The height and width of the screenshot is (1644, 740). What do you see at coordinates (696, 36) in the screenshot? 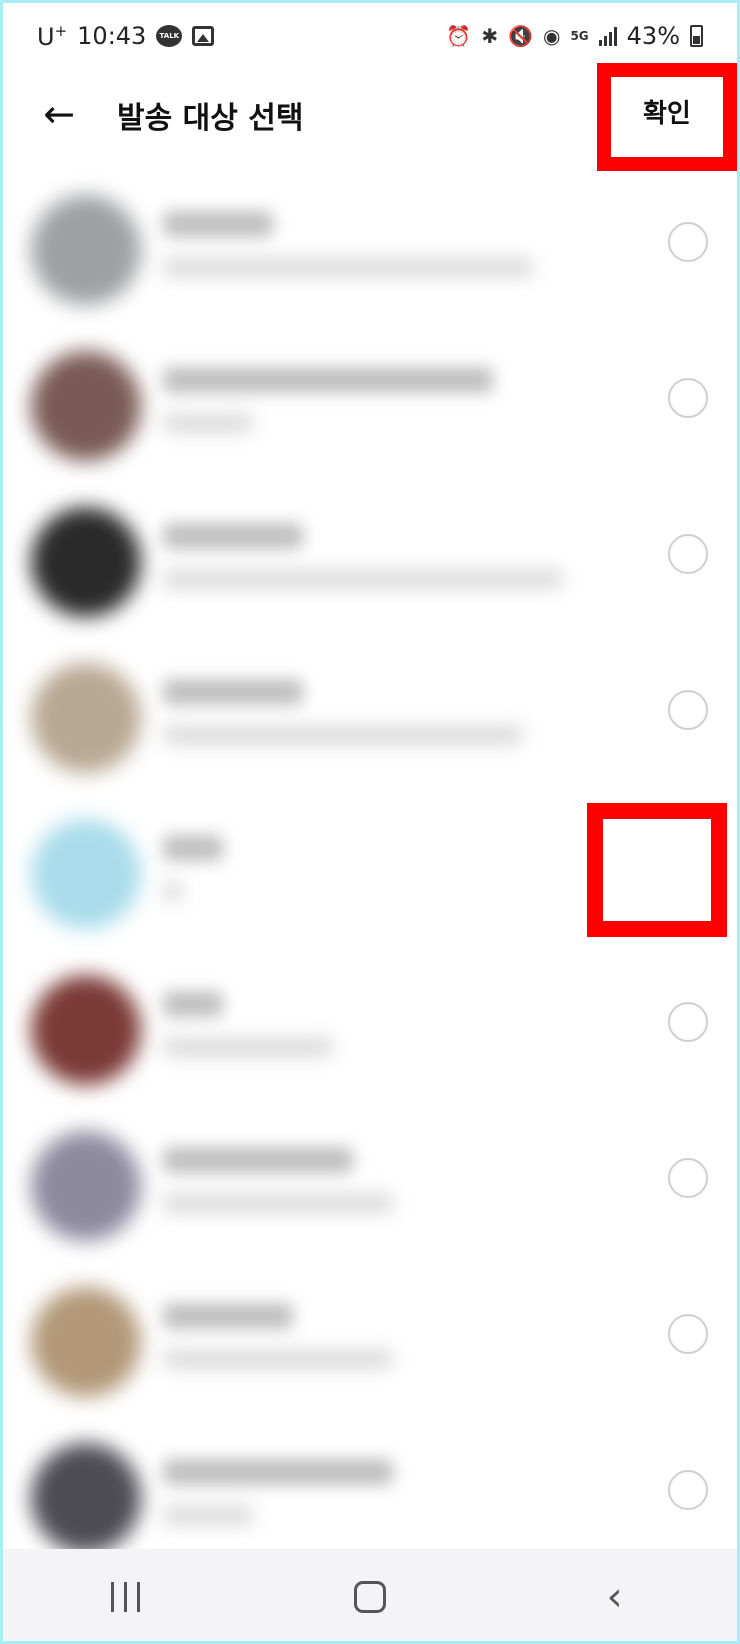
I see `battery-icon` at bounding box center [696, 36].